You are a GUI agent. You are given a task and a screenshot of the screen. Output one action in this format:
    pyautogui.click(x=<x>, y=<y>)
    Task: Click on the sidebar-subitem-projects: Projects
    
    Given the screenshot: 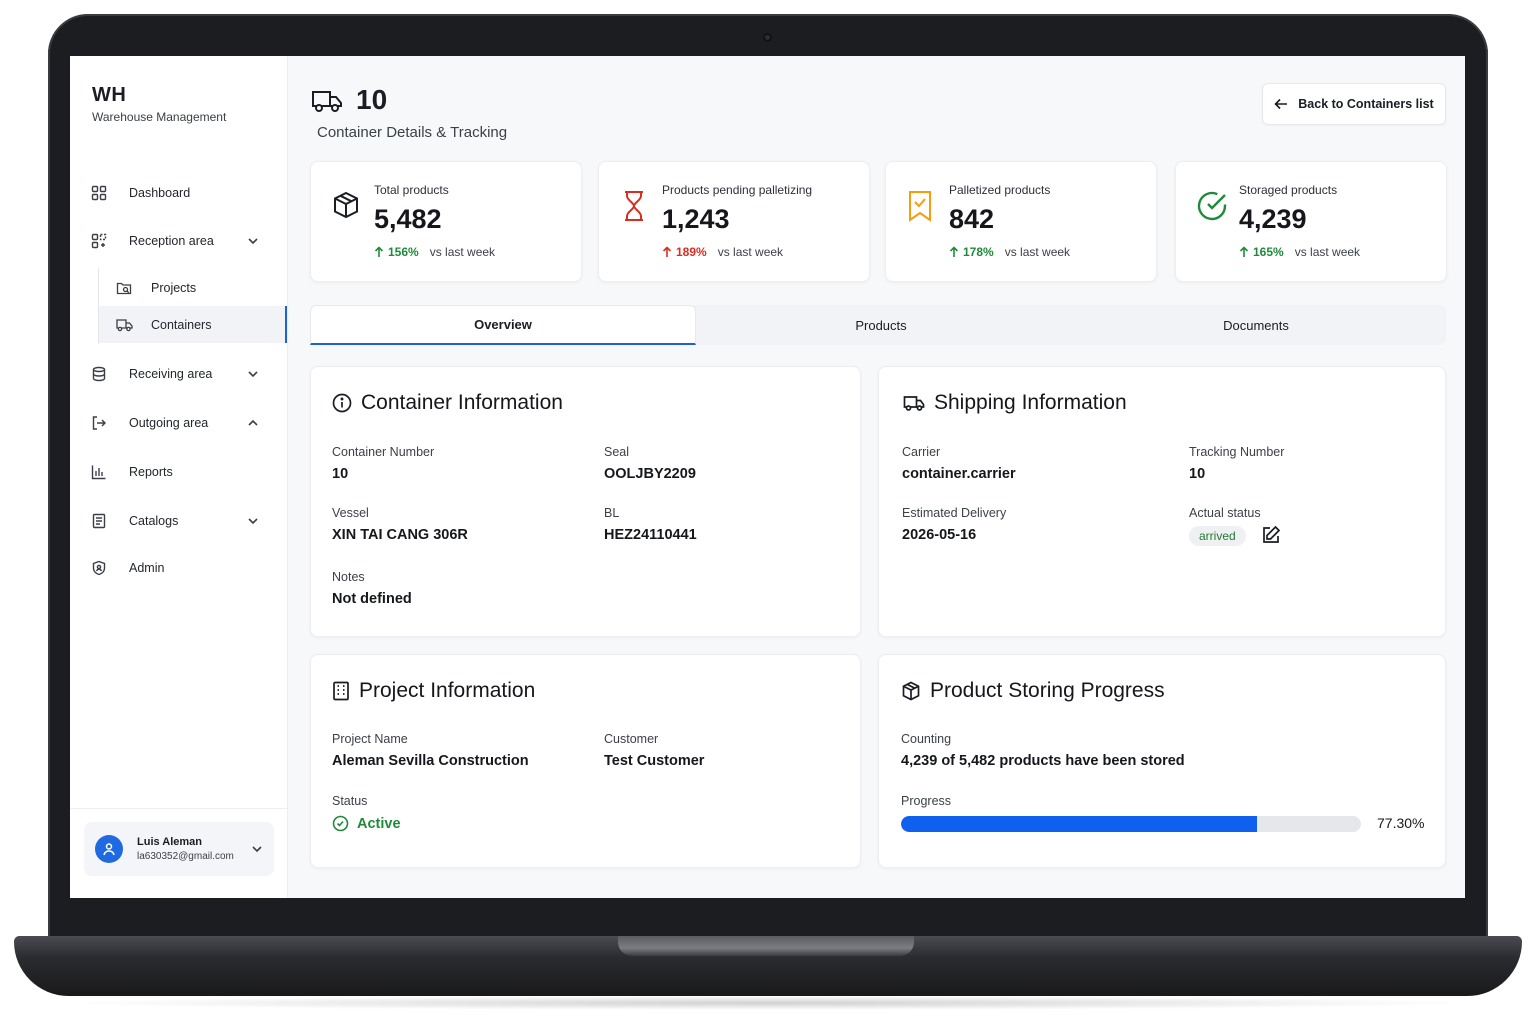 What is the action you would take?
    pyautogui.click(x=193, y=287)
    